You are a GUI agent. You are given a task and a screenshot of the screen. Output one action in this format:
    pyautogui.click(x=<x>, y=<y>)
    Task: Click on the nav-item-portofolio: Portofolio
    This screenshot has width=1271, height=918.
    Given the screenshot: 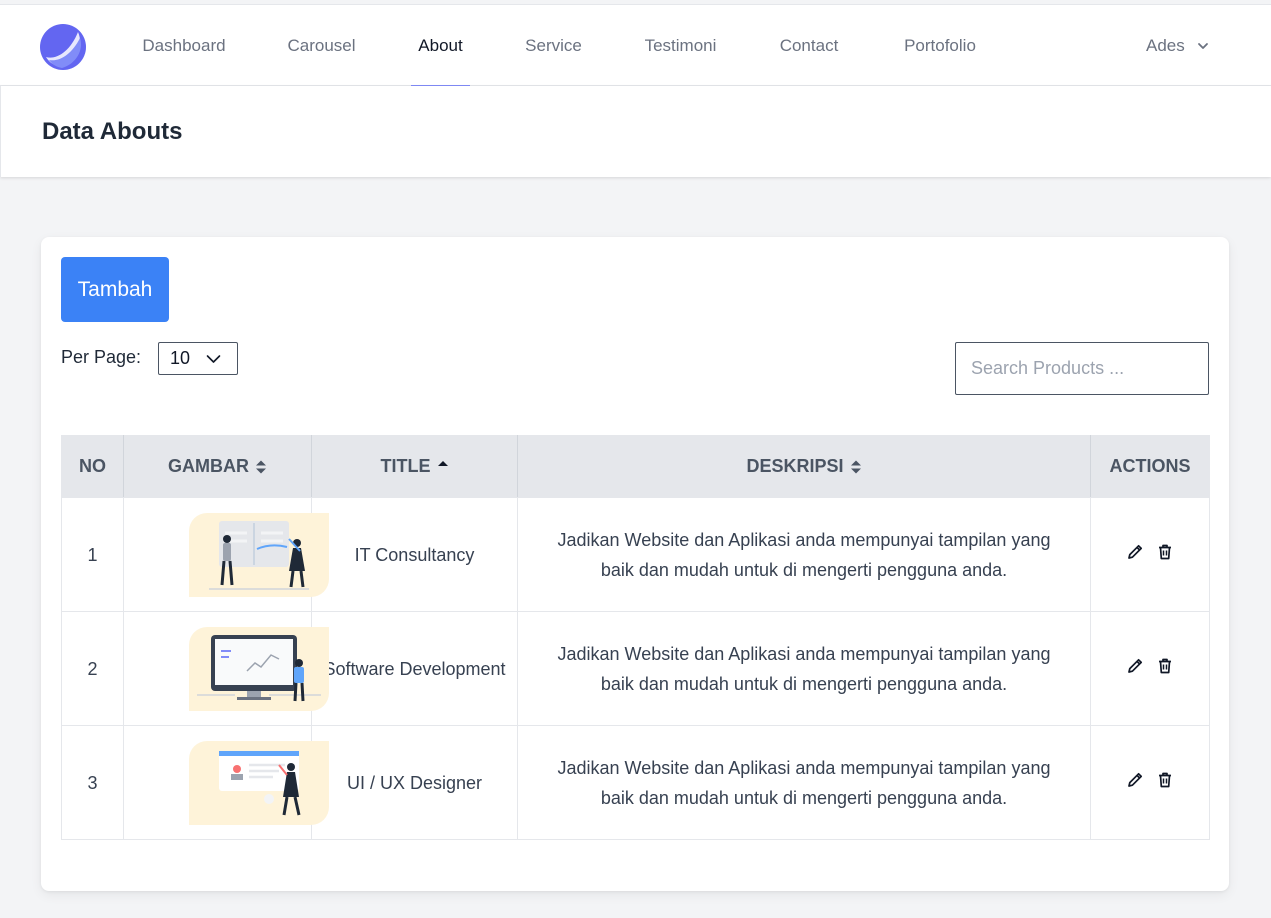 What is the action you would take?
    pyautogui.click(x=940, y=46)
    